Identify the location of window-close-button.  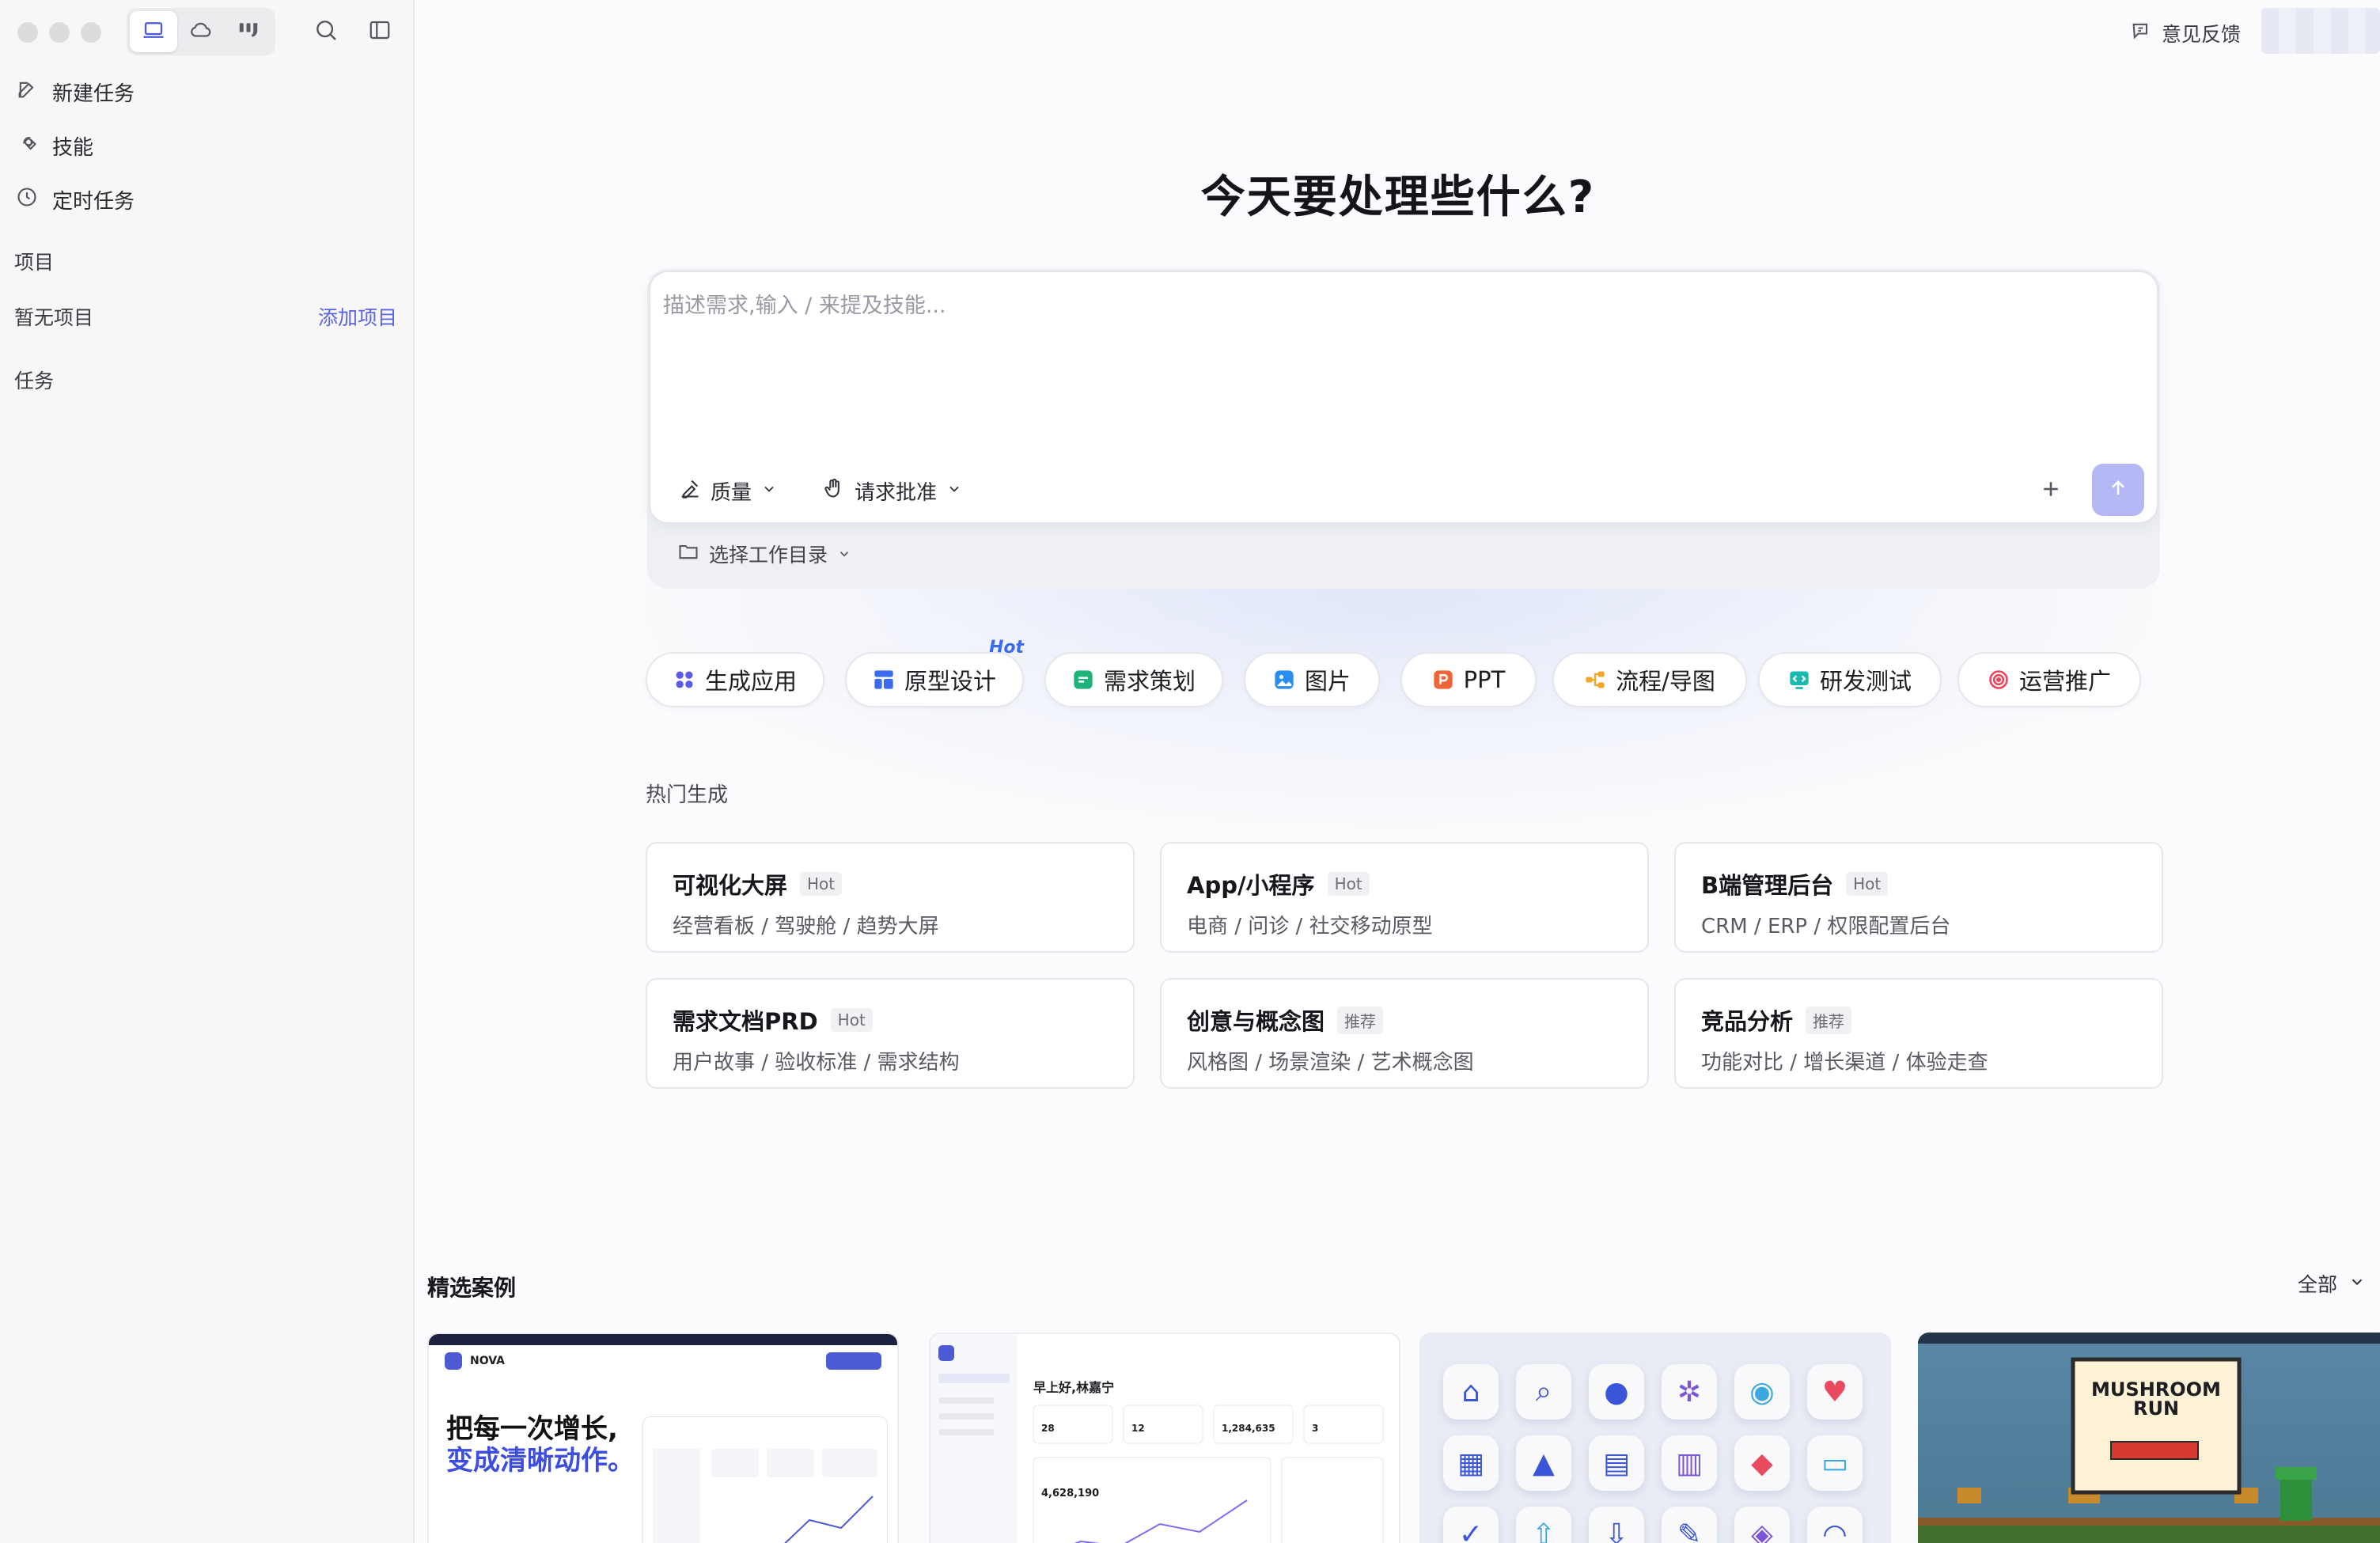
(27, 32).